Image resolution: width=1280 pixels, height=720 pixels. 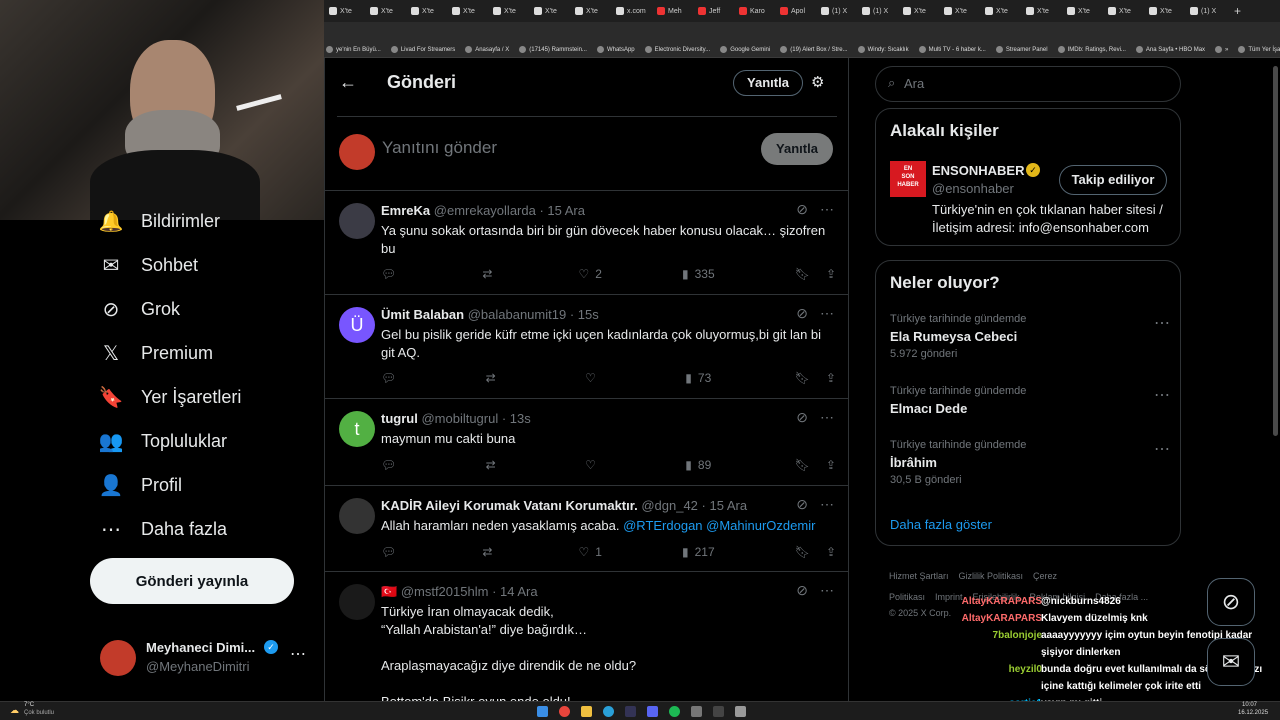 I want to click on browser-tab: x.com, so click(x=632, y=11).